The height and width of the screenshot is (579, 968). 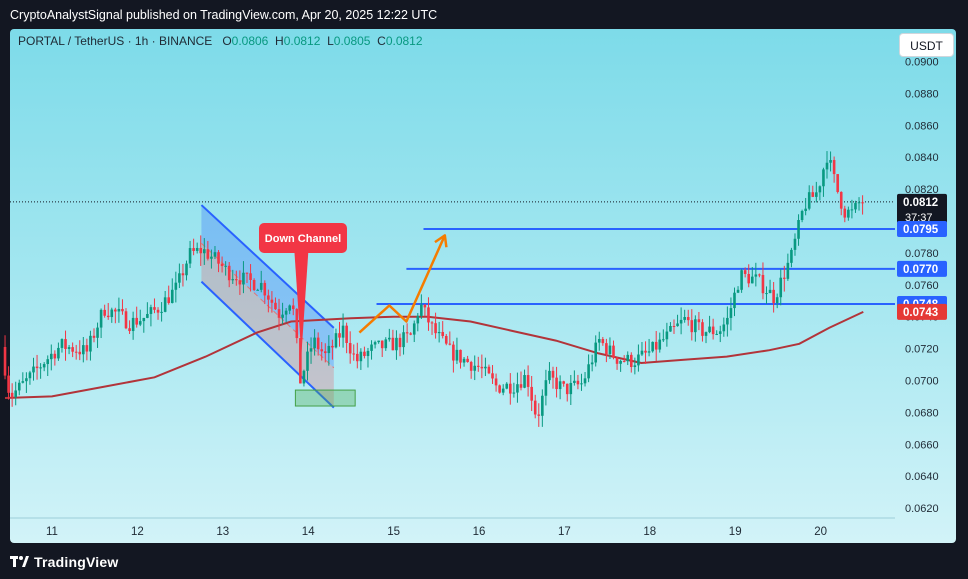 I want to click on symbol-pair: PORTAL / TetherUS · 1h · BINANCE, so click(x=115, y=41).